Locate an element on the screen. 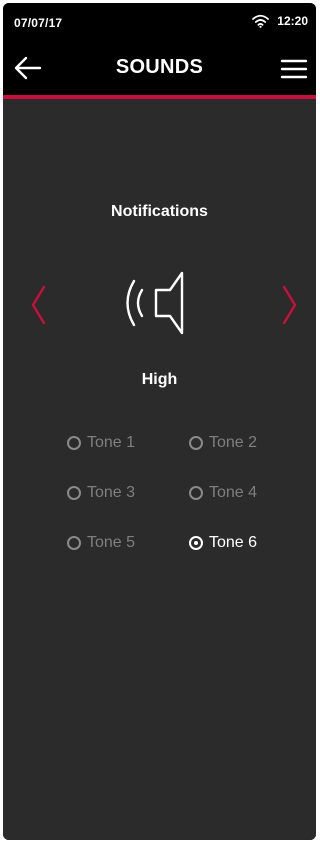 This screenshot has height=843, width=320. status-right: 12:20 is located at coordinates (280, 21).